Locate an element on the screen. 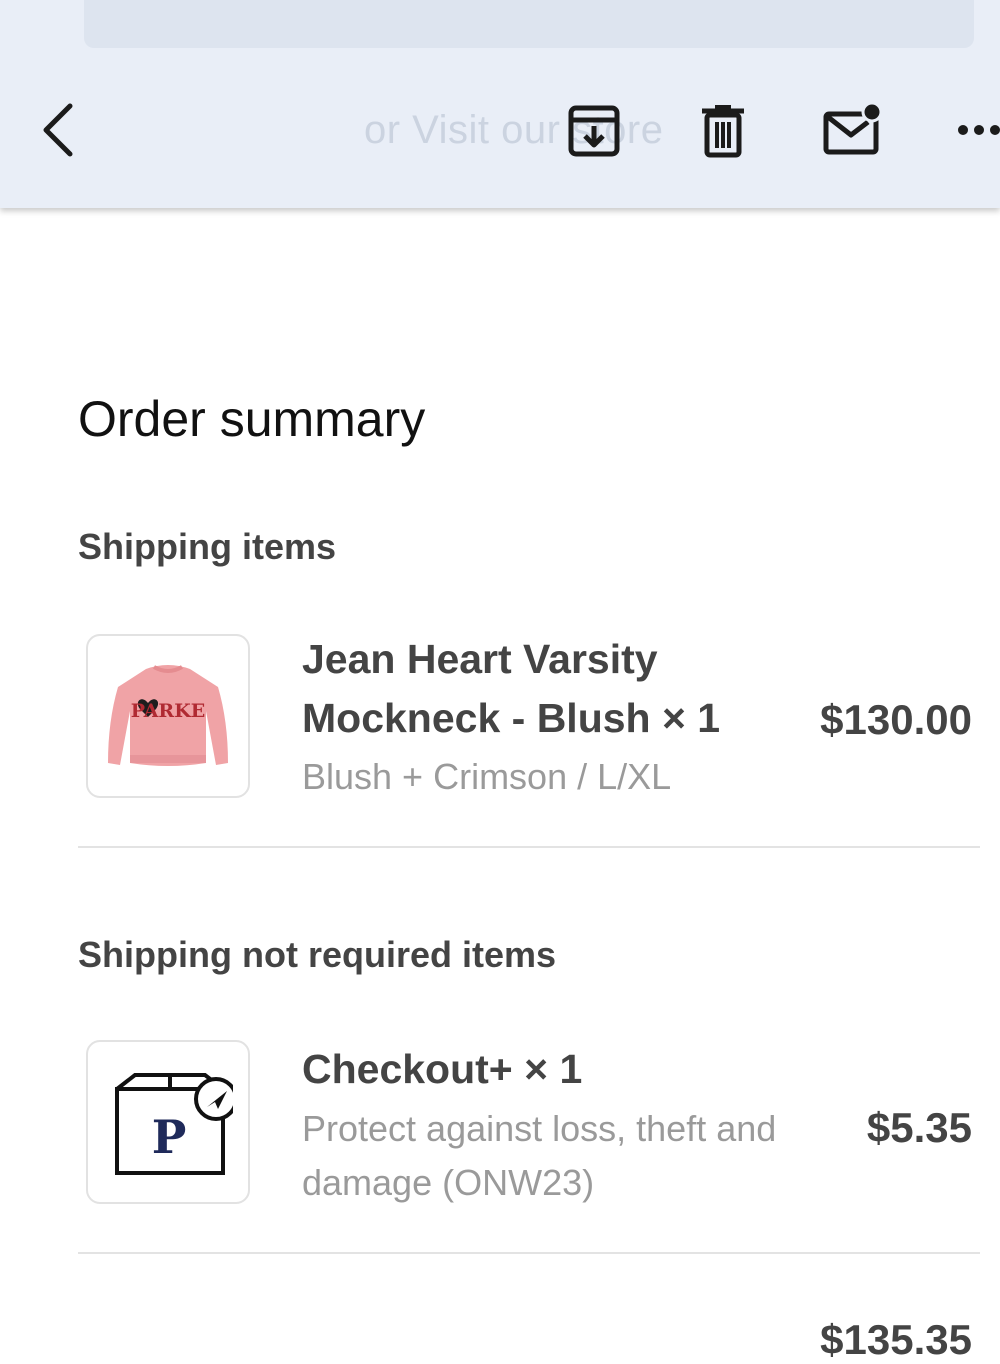 The image size is (1000, 1364). search-bar is located at coordinates (529, 24).